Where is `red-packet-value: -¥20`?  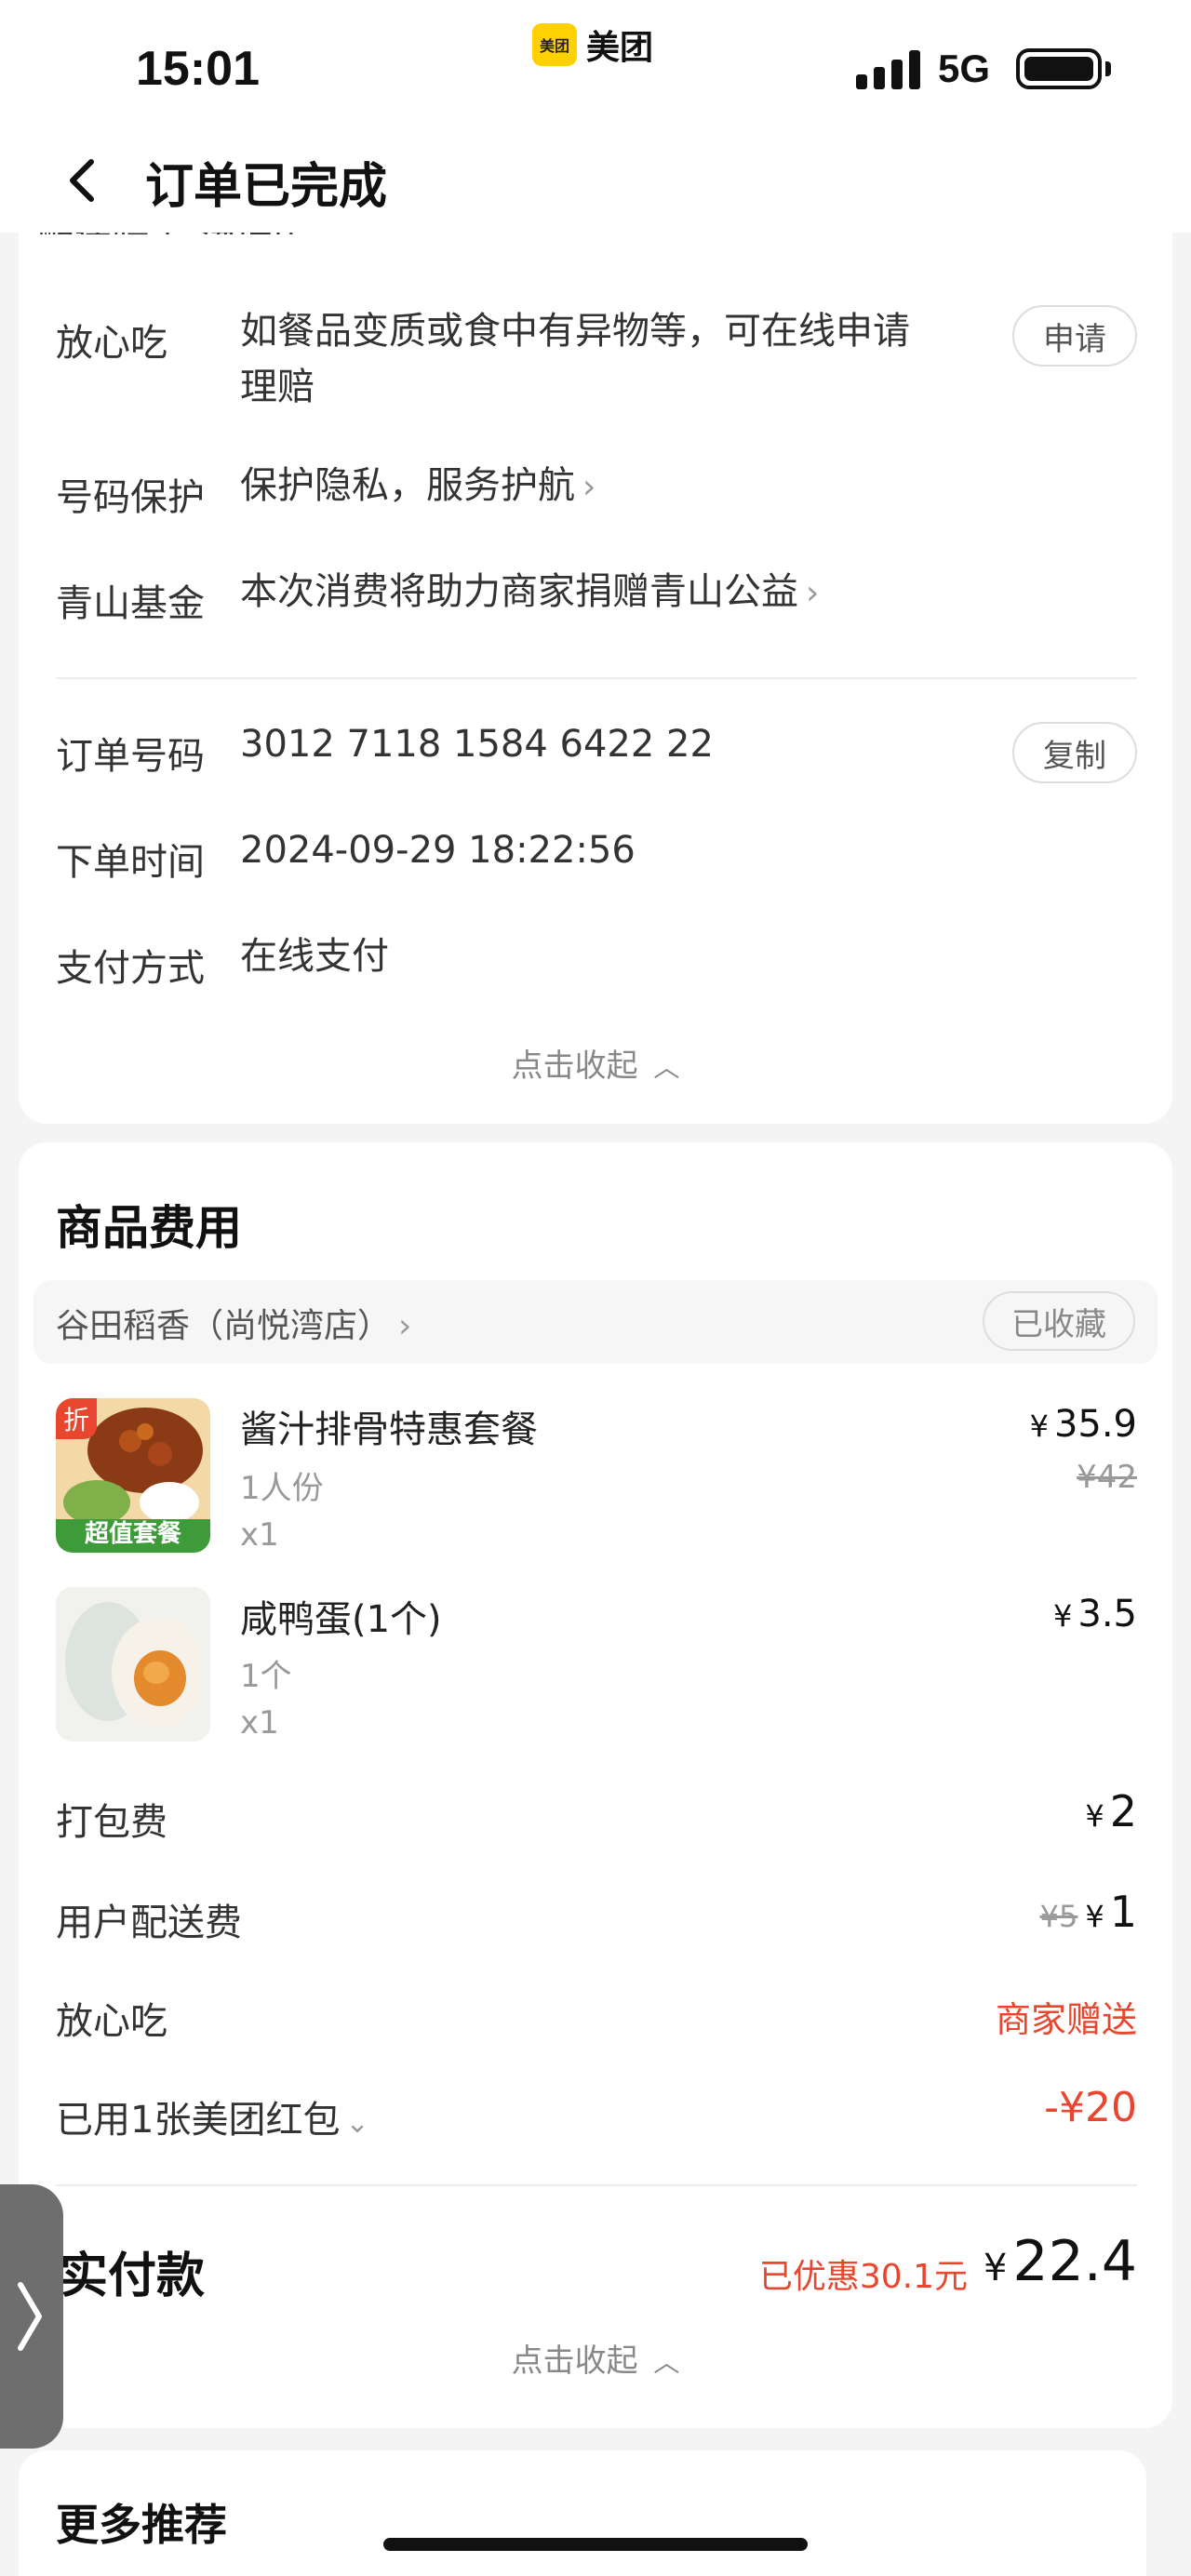
red-packet-value: -¥20 is located at coordinates (1090, 2107).